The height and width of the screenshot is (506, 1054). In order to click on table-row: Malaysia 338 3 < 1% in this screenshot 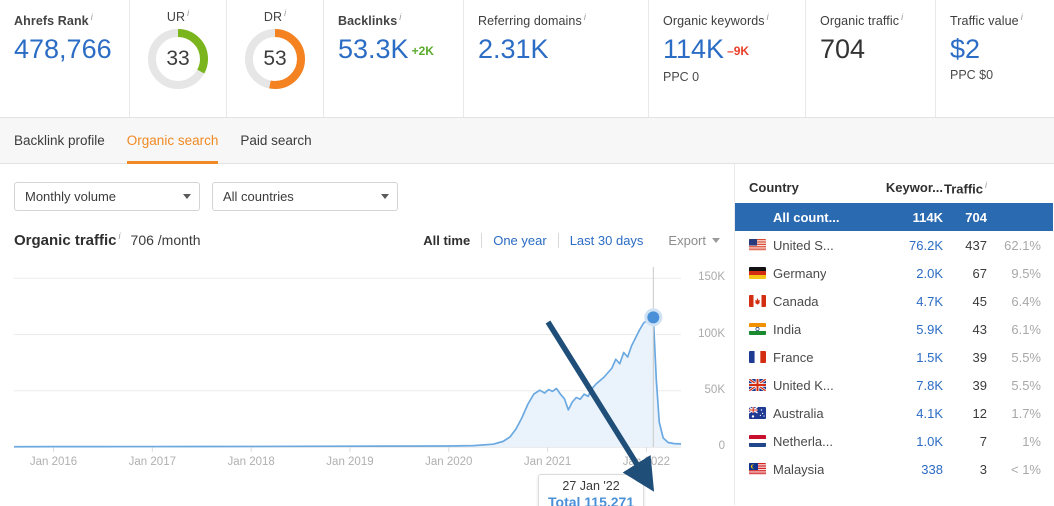, I will do `click(894, 469)`.